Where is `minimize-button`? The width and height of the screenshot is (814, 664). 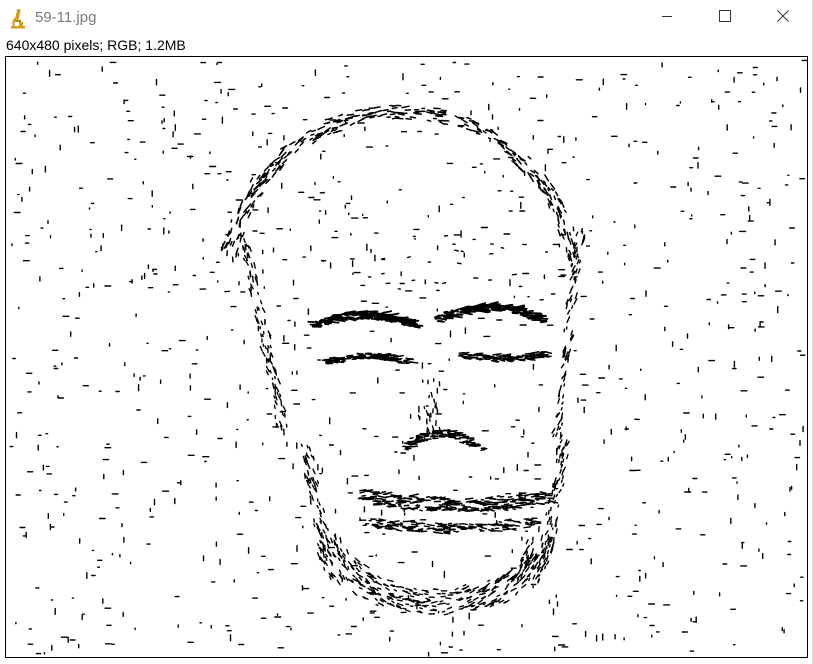 minimize-button is located at coordinates (667, 18).